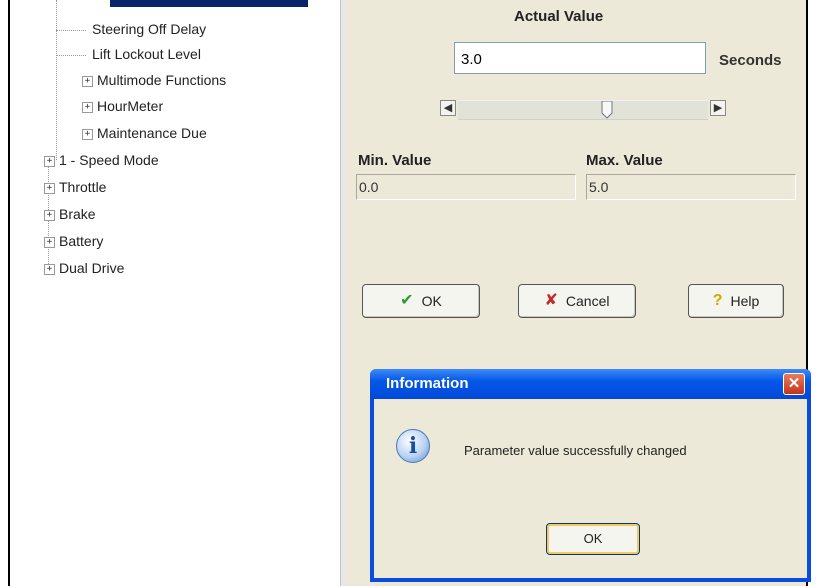 This screenshot has width=817, height=588. What do you see at coordinates (154, 80) in the screenshot?
I see `tree-item-multimode-functions: + Multimode Functions` at bounding box center [154, 80].